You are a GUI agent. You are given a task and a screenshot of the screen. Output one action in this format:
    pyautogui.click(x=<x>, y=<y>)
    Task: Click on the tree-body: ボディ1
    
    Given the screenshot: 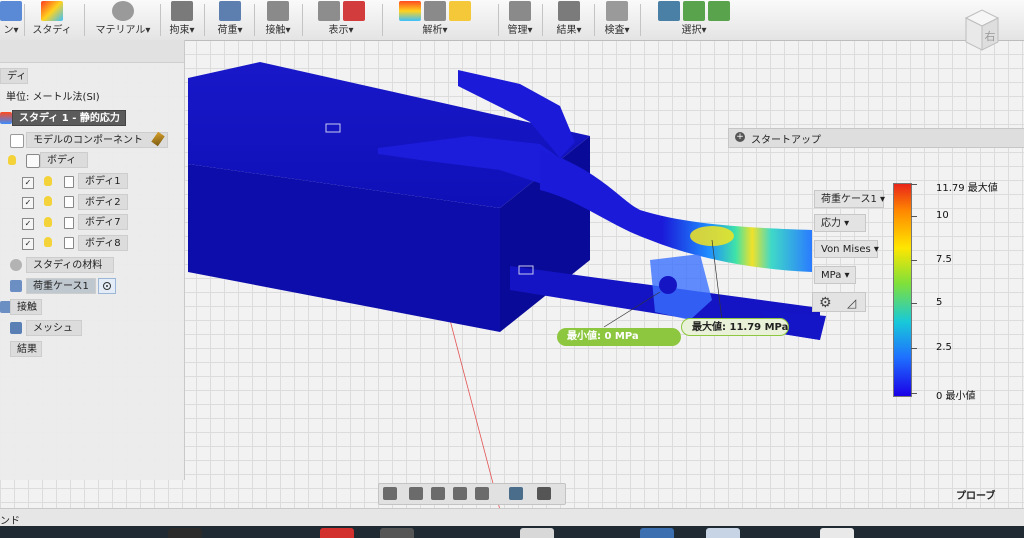 What is the action you would take?
    pyautogui.click(x=103, y=181)
    